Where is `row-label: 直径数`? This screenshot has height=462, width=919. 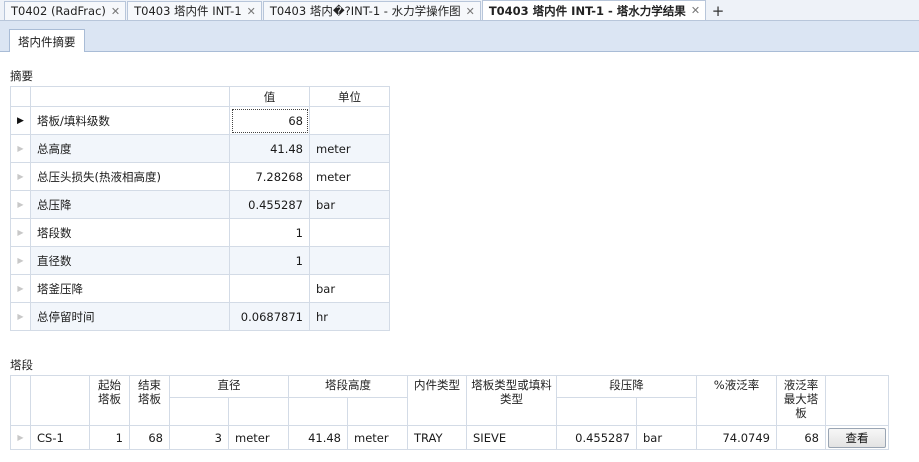 row-label: 直径数 is located at coordinates (130, 260).